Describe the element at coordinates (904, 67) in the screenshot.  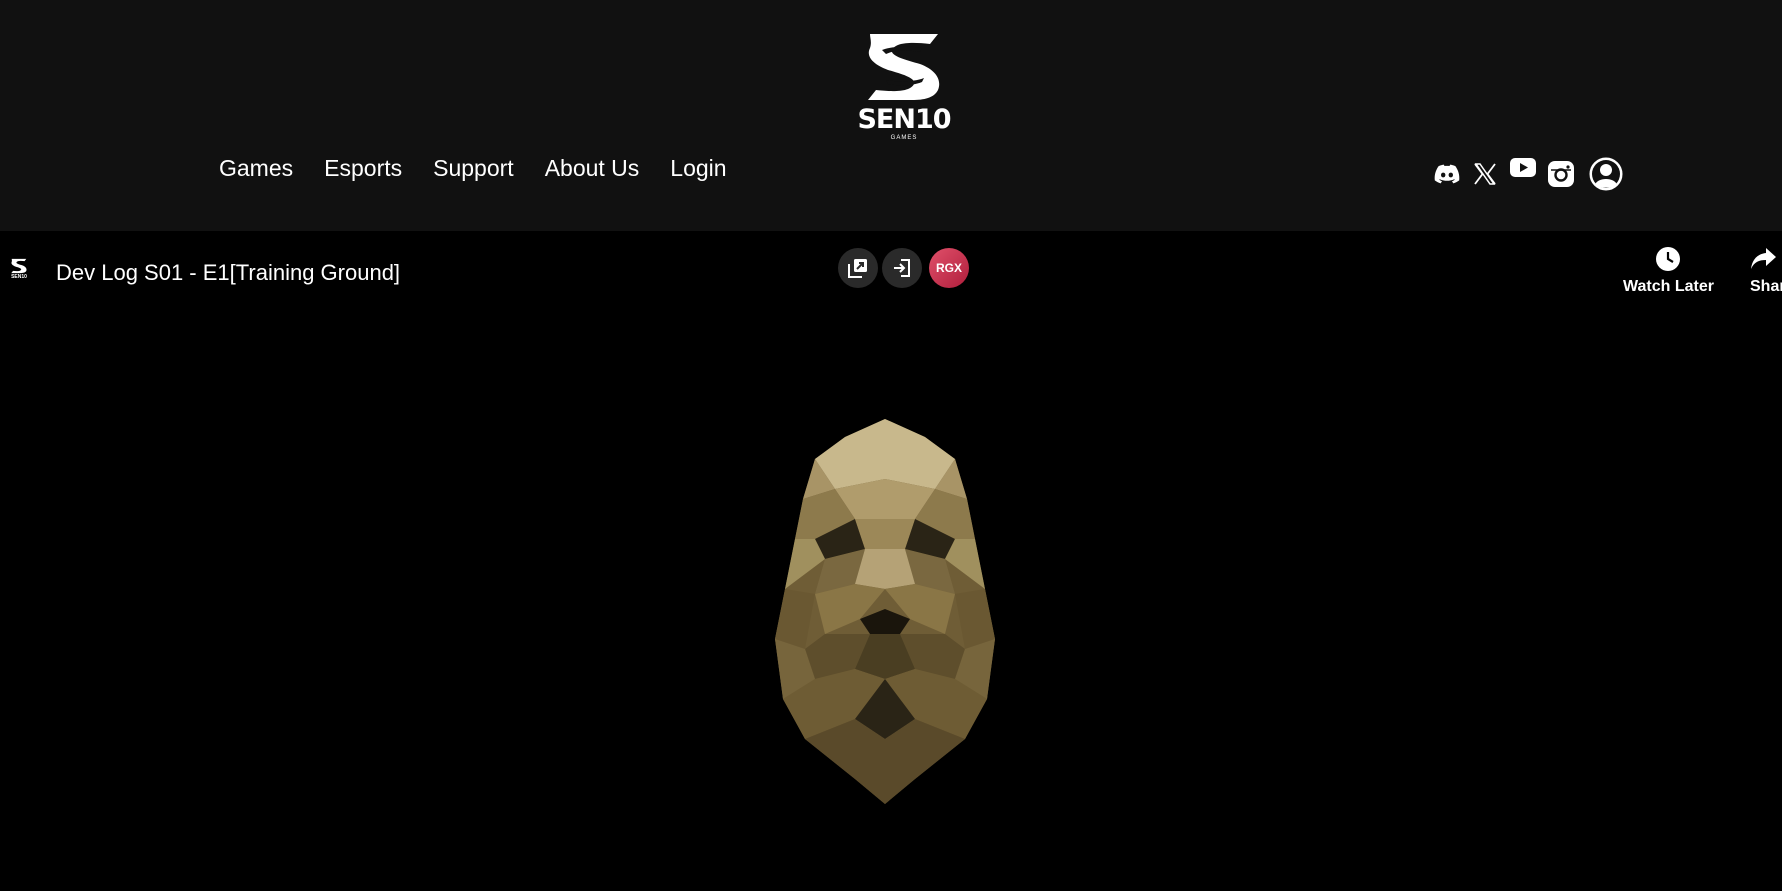
I see `sen10-s-logo-icon` at that location.